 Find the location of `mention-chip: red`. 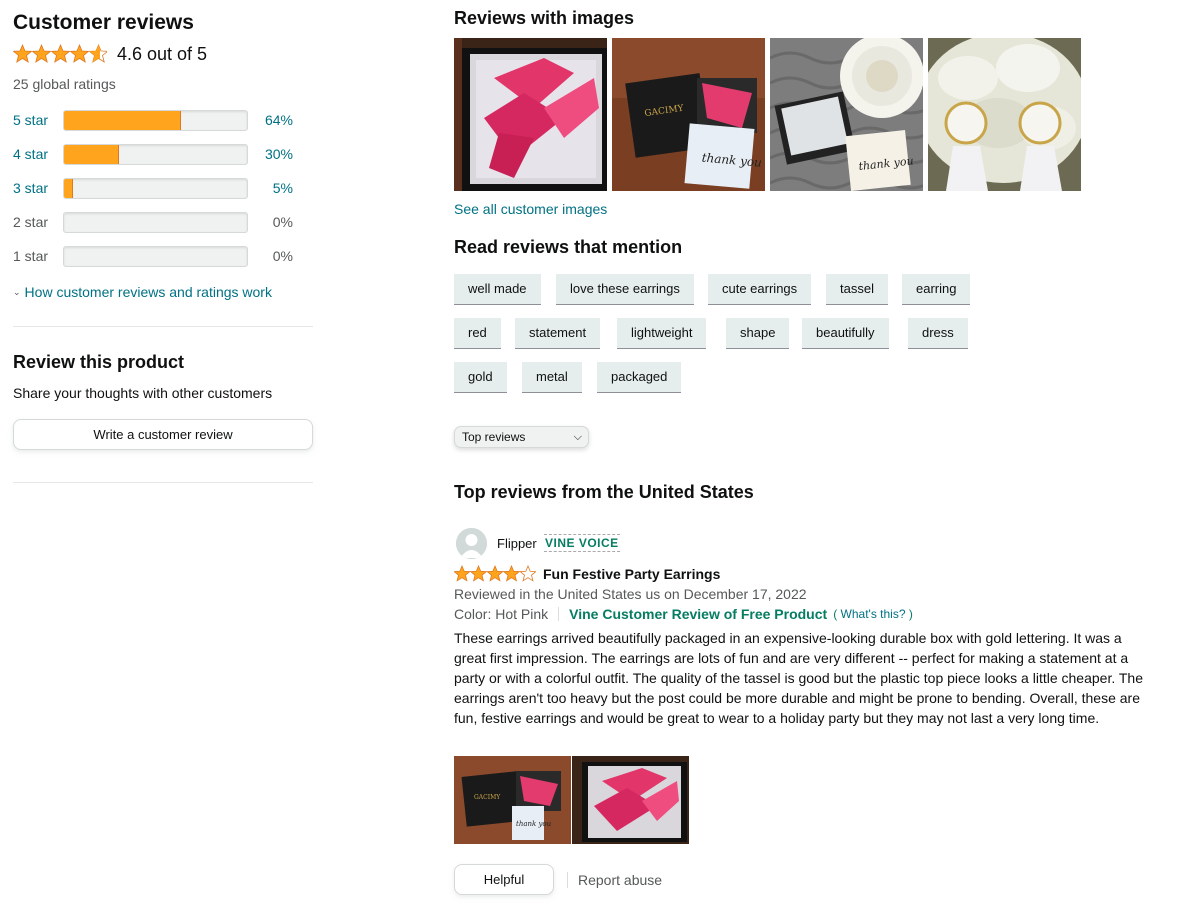

mention-chip: red is located at coordinates (477, 333).